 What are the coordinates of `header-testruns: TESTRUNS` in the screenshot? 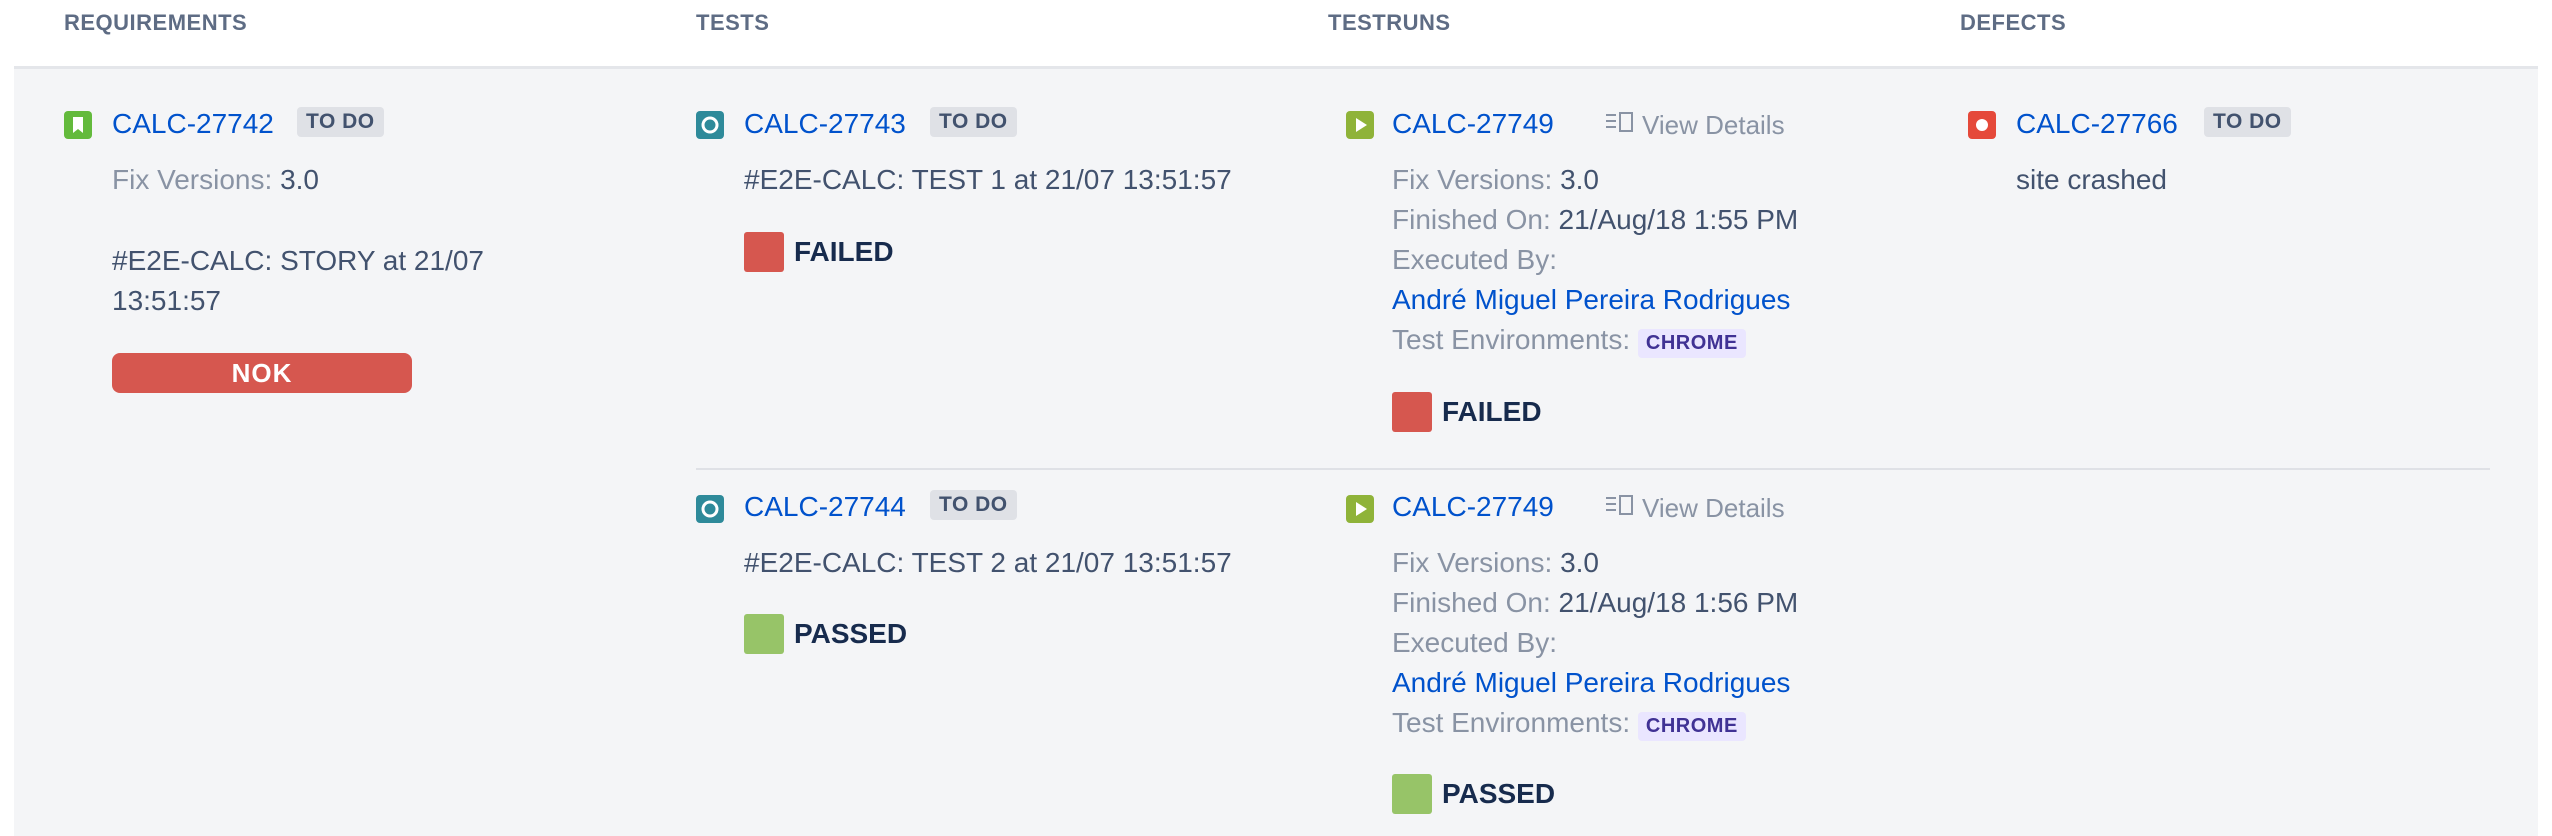 It's located at (1389, 22).